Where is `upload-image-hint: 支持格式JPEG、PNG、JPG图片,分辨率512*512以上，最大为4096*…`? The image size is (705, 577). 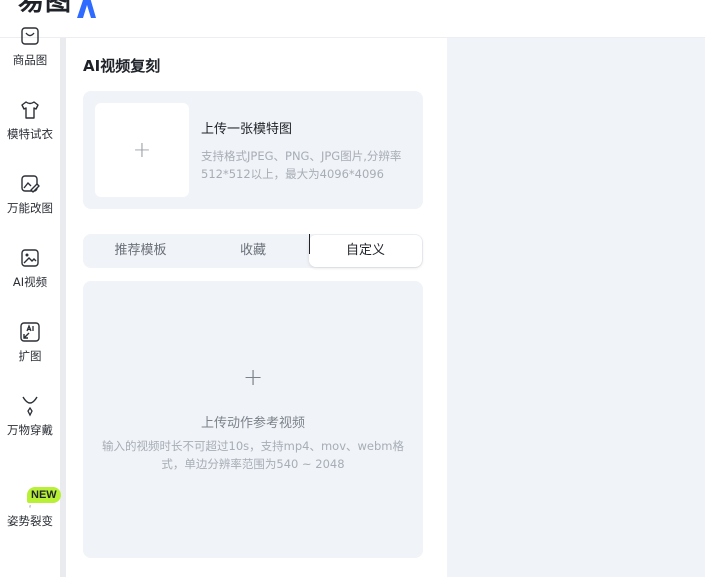 upload-image-hint: 支持格式JPEG、PNG、JPG图片,分辨率512*512以上，最大为4096*… is located at coordinates (301, 165).